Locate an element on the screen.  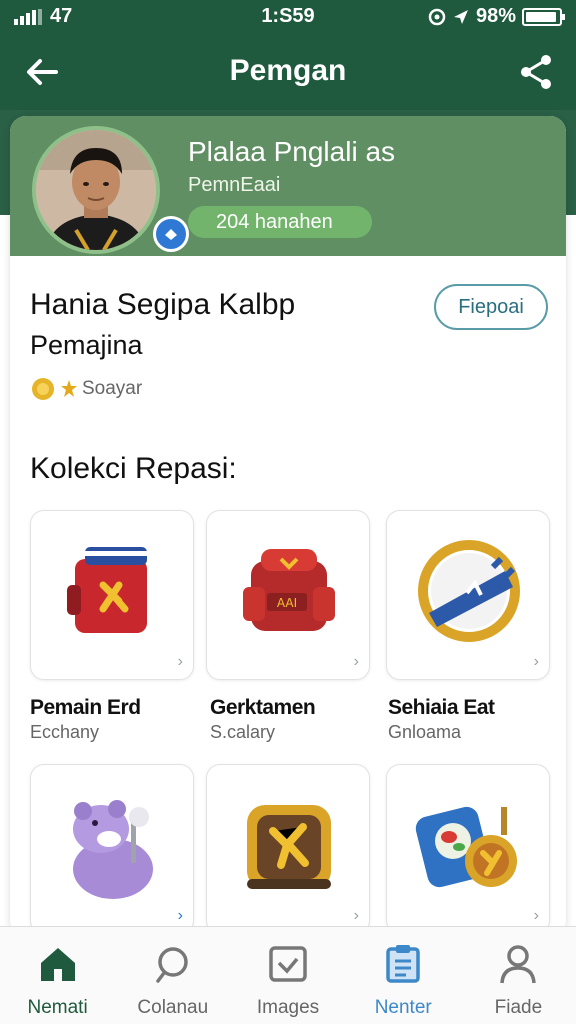
item-category: S.calary is located at coordinates (243, 732).